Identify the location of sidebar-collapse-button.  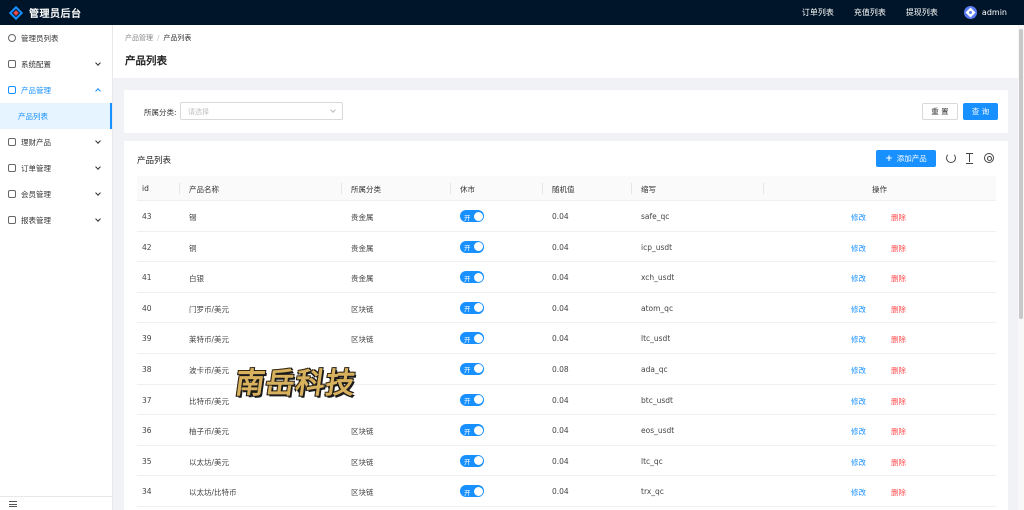
(56, 503).